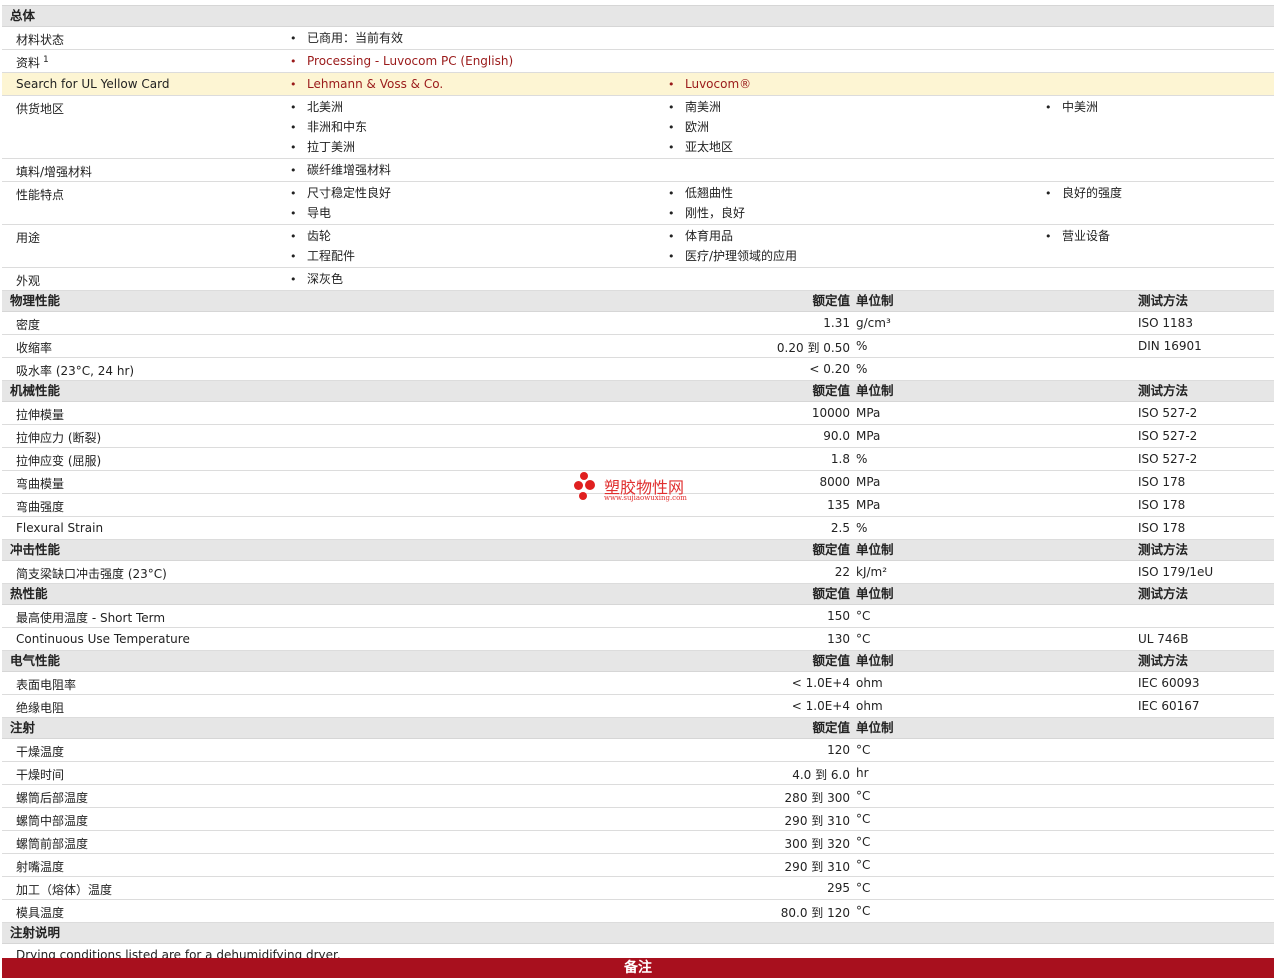  What do you see at coordinates (638, 661) in the screenshot?
I see `section-electrical: 电气性能 额定值 单位制 测试方法` at bounding box center [638, 661].